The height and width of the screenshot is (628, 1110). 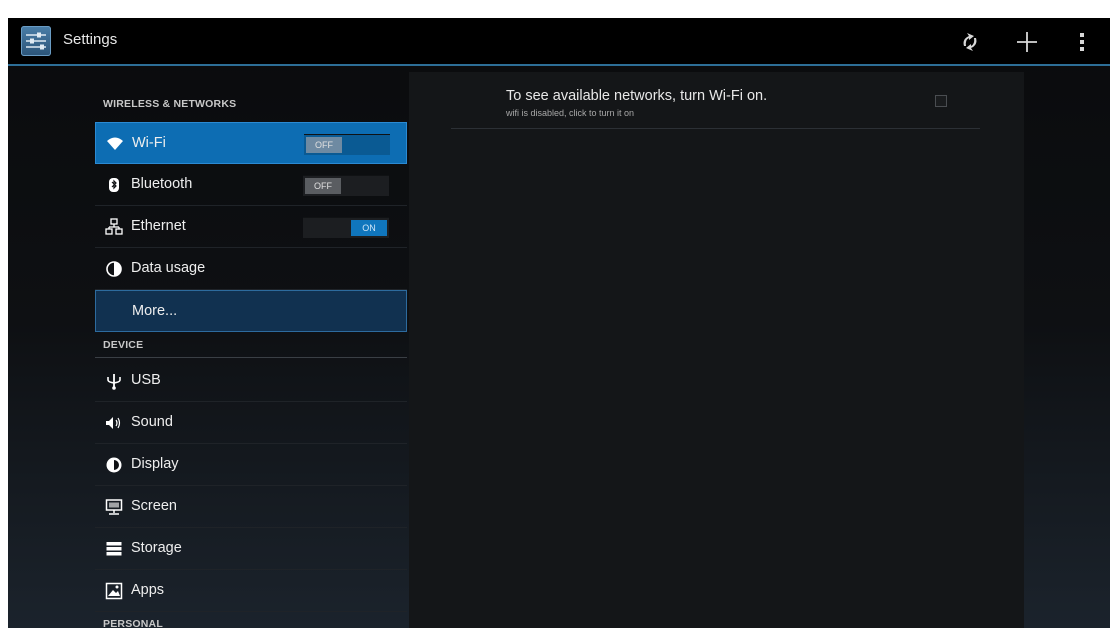 What do you see at coordinates (114, 423) in the screenshot?
I see `speaker-icon` at bounding box center [114, 423].